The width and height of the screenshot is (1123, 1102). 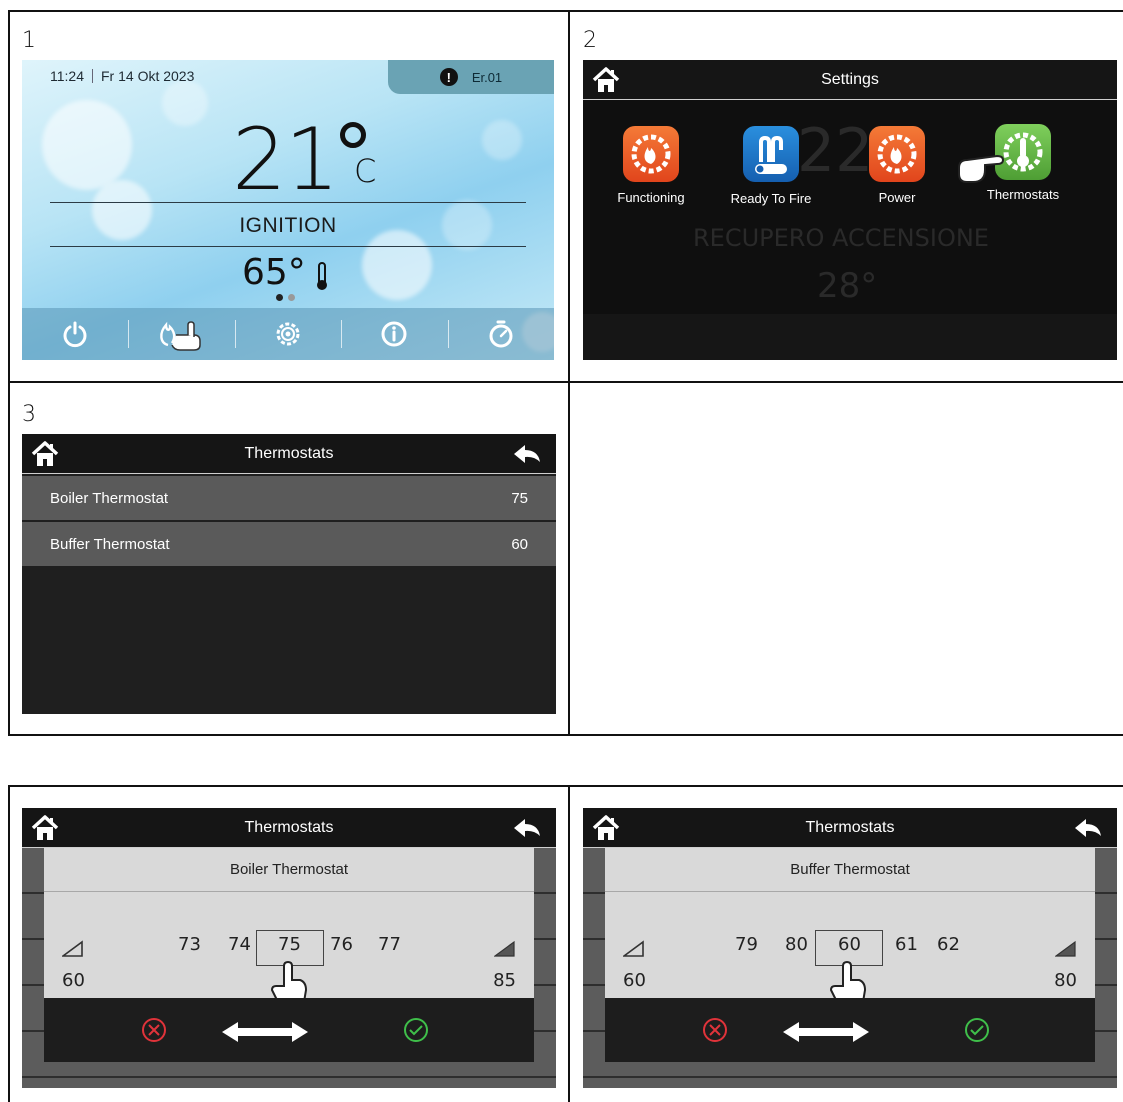 What do you see at coordinates (148, 76) in the screenshot?
I see `date-text: Fr 14 Okt 2023` at bounding box center [148, 76].